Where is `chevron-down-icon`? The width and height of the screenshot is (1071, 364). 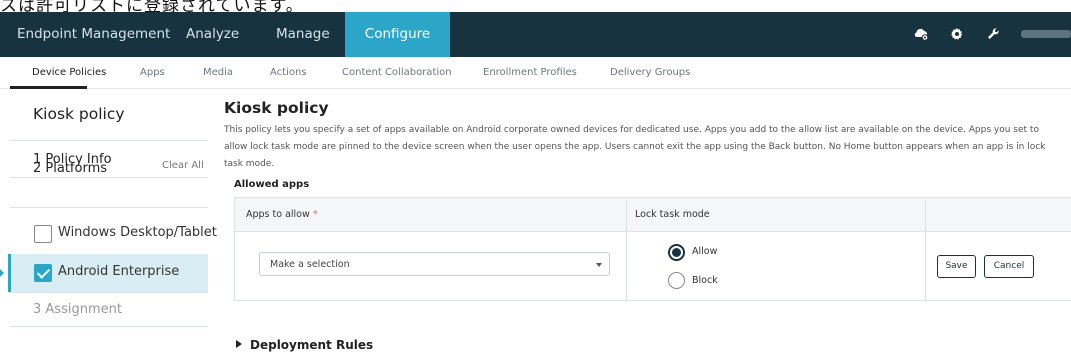 chevron-down-icon is located at coordinates (599, 265).